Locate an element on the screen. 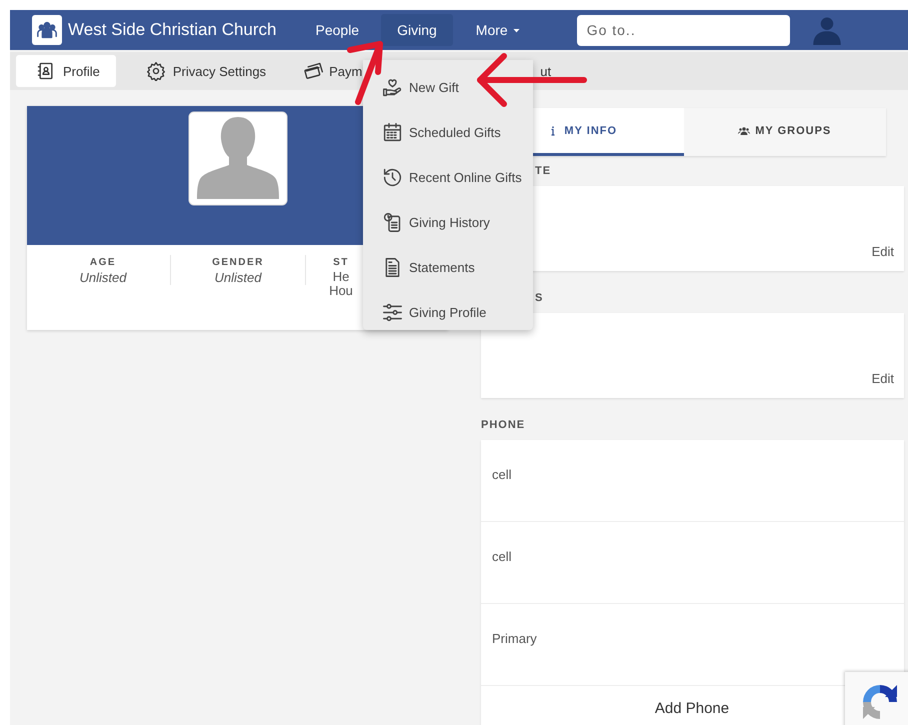 Image resolution: width=908 pixels, height=725 pixels. settings-icon is located at coordinates (156, 71).